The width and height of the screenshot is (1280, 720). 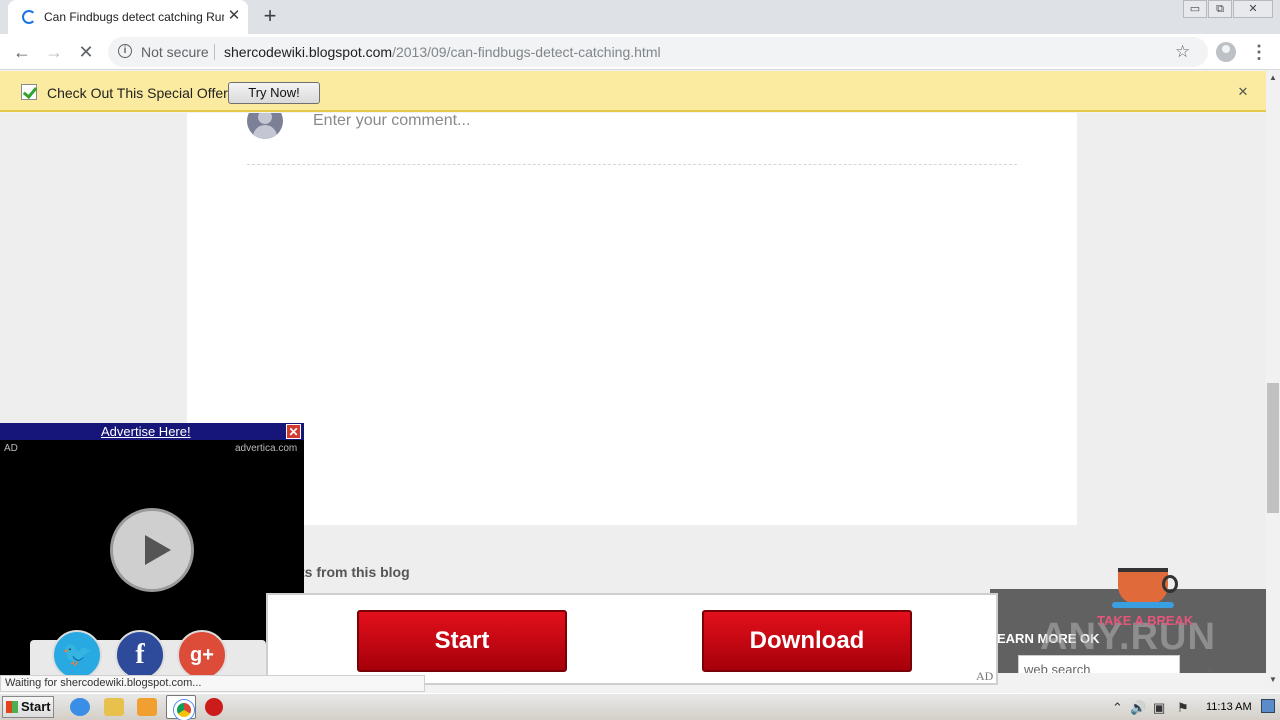 What do you see at coordinates (1170, 584) in the screenshot?
I see `cup-handle-icon` at bounding box center [1170, 584].